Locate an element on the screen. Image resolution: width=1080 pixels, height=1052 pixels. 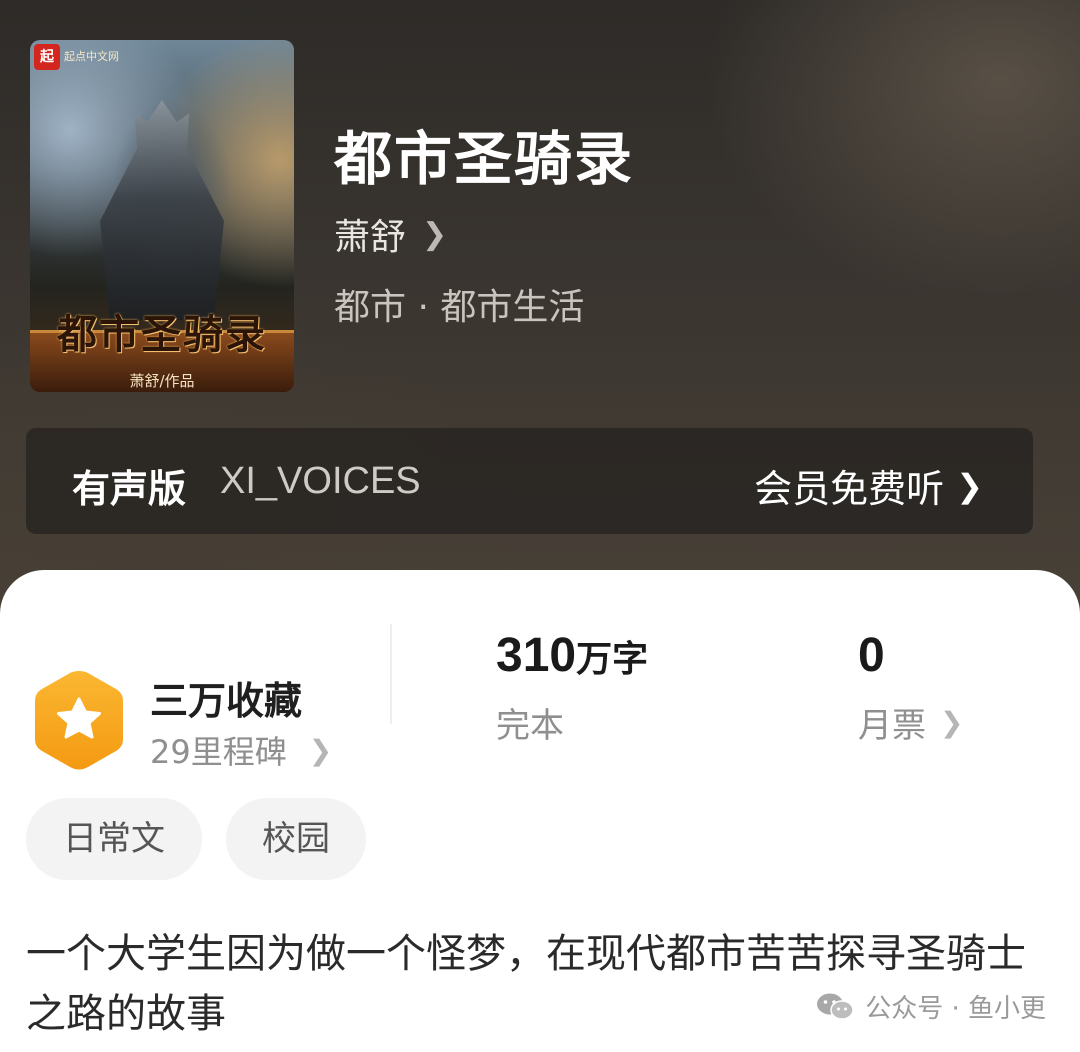
cover-logo-badge: 起 is located at coordinates (47, 57).